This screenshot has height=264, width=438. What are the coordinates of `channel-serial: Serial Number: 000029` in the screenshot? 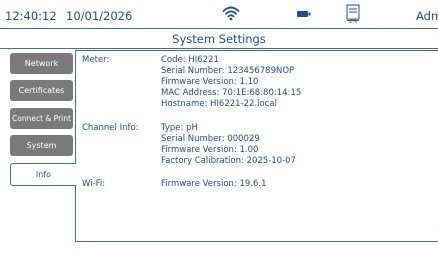 It's located at (210, 139).